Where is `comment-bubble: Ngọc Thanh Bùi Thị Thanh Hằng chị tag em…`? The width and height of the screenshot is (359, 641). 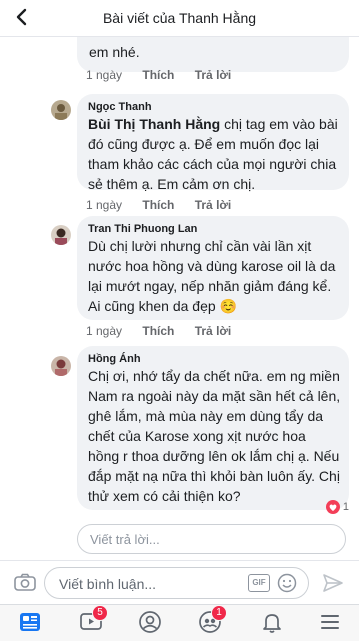
comment-bubble: Ngọc Thanh Bùi Thị Thanh Hằng chị tag em… is located at coordinates (213, 143).